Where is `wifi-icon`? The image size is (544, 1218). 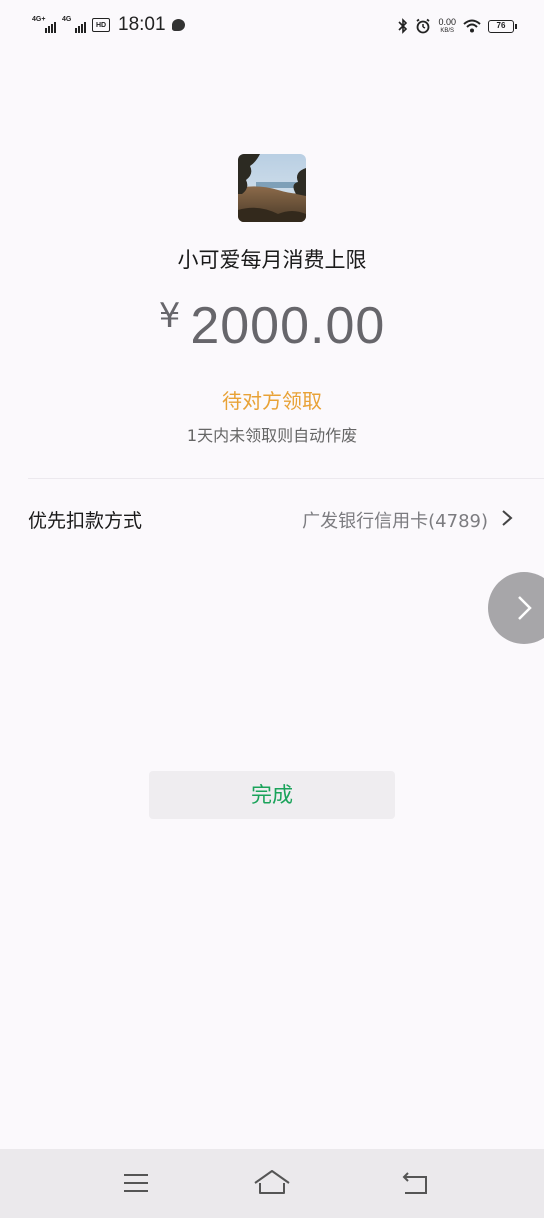 wifi-icon is located at coordinates (472, 26).